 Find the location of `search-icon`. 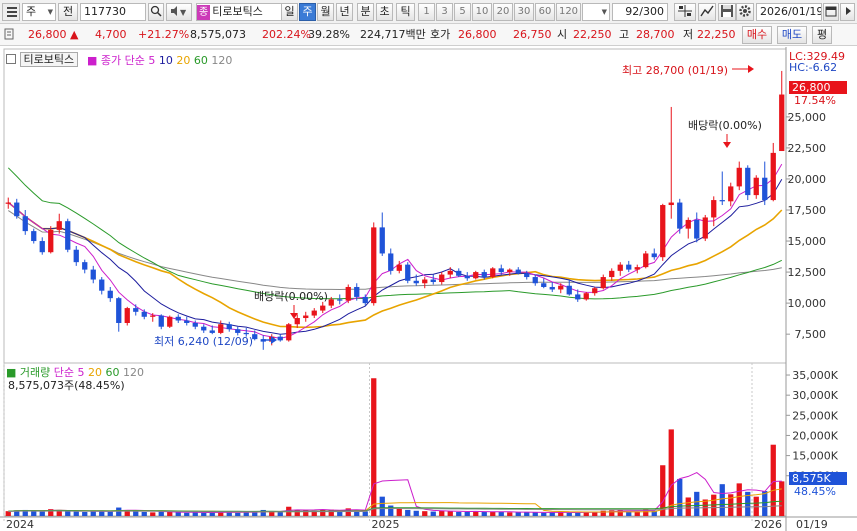

search-icon is located at coordinates (156, 11).